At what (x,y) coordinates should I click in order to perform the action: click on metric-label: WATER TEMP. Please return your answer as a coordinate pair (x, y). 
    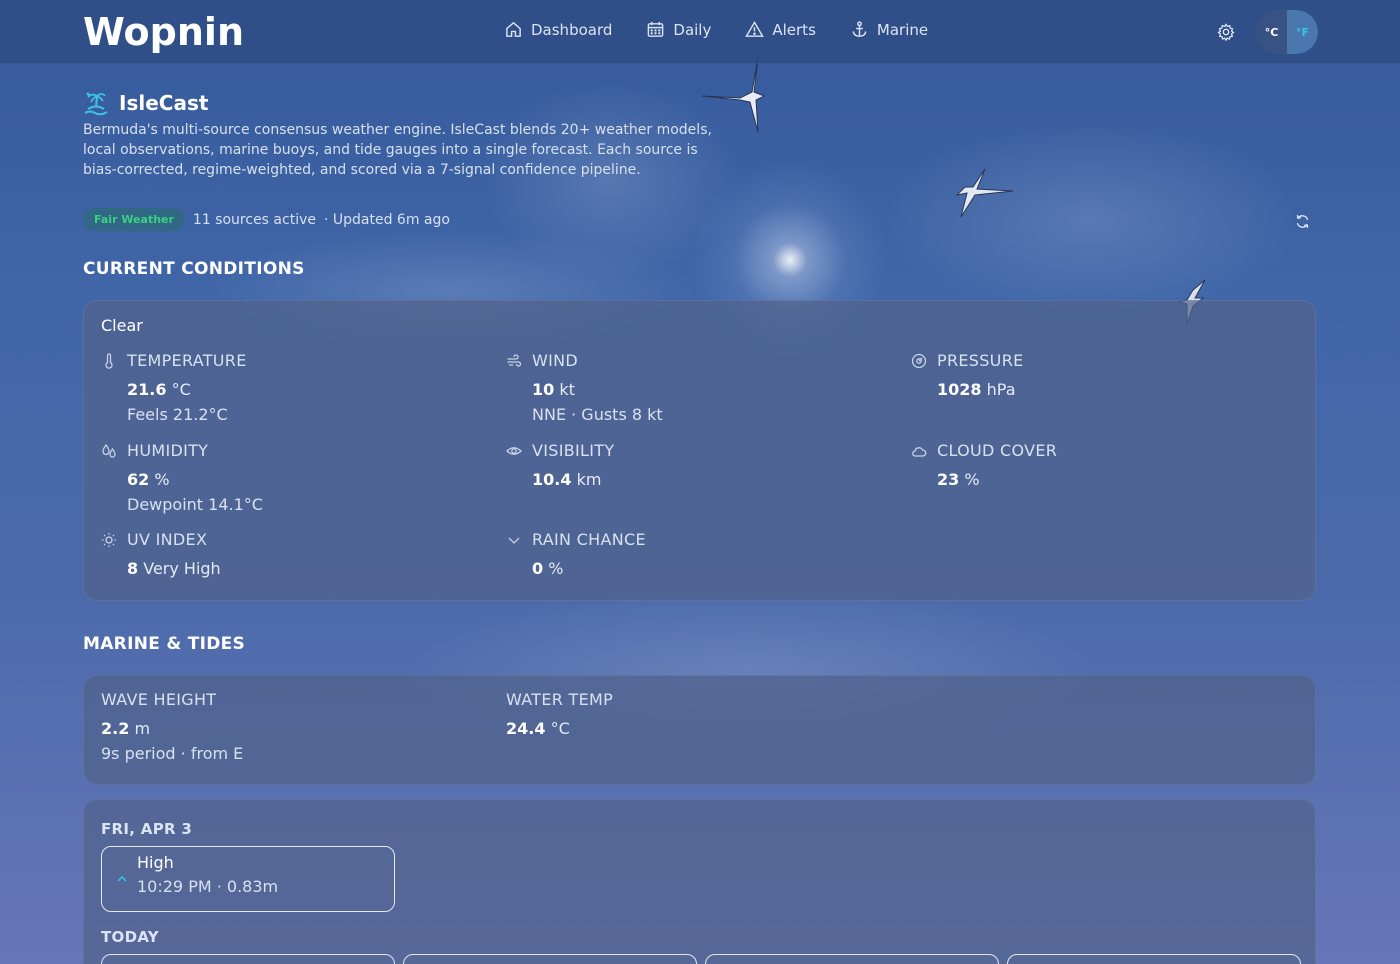
    Looking at the image, I should click on (560, 699).